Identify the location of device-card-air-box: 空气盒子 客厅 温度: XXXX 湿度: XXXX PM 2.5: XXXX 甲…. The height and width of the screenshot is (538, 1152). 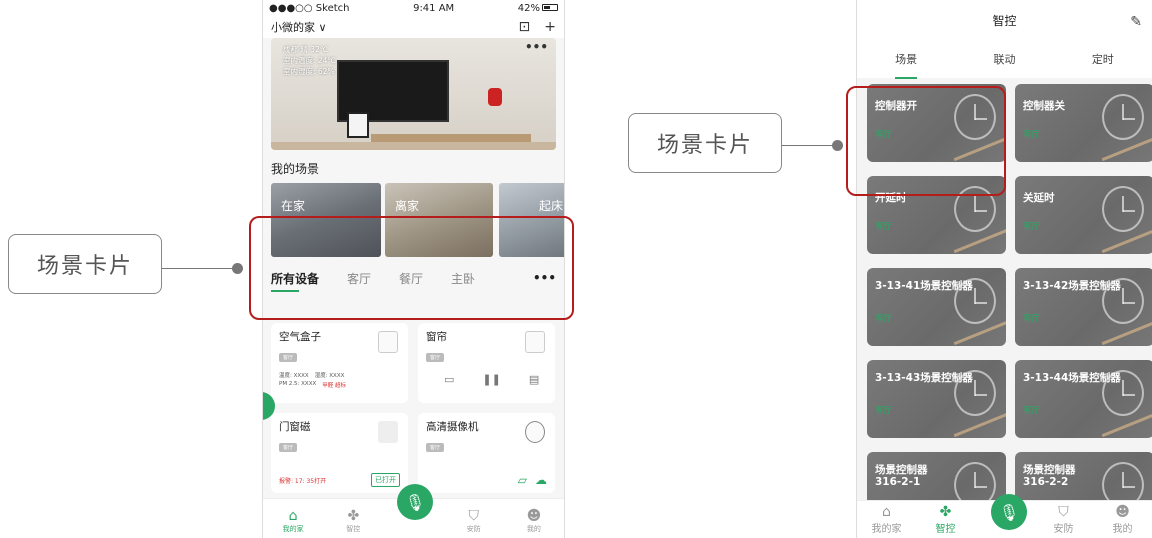
(339, 363).